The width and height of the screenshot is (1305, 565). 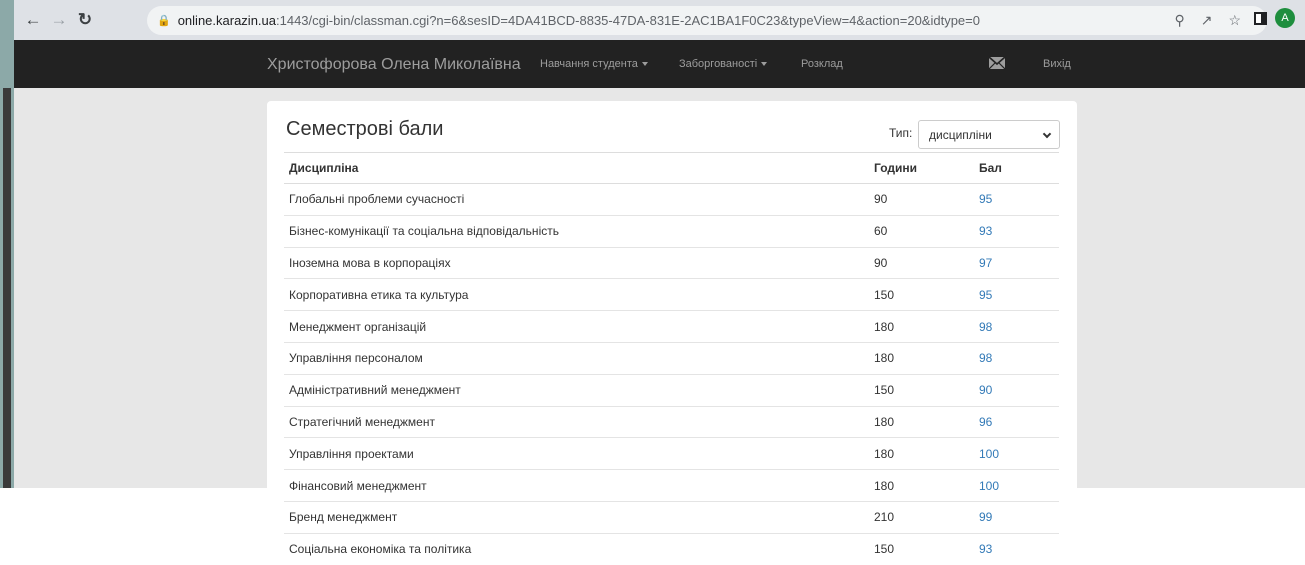 What do you see at coordinates (589, 64) in the screenshot?
I see `nav-student-studies-label: Навчання студента` at bounding box center [589, 64].